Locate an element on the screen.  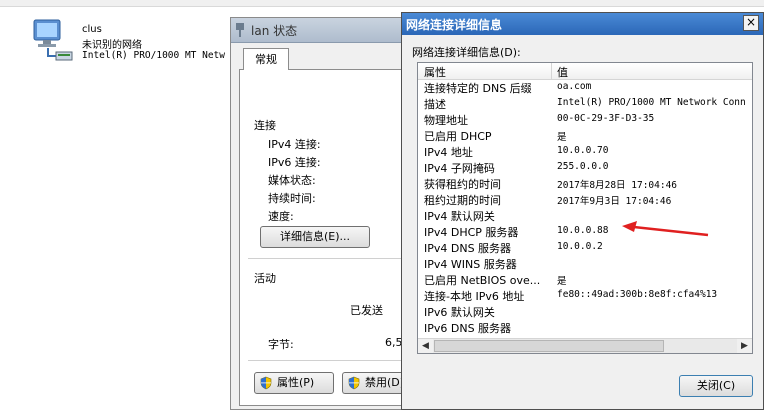
properties-button: 属性(P) is located at coordinates (294, 383).